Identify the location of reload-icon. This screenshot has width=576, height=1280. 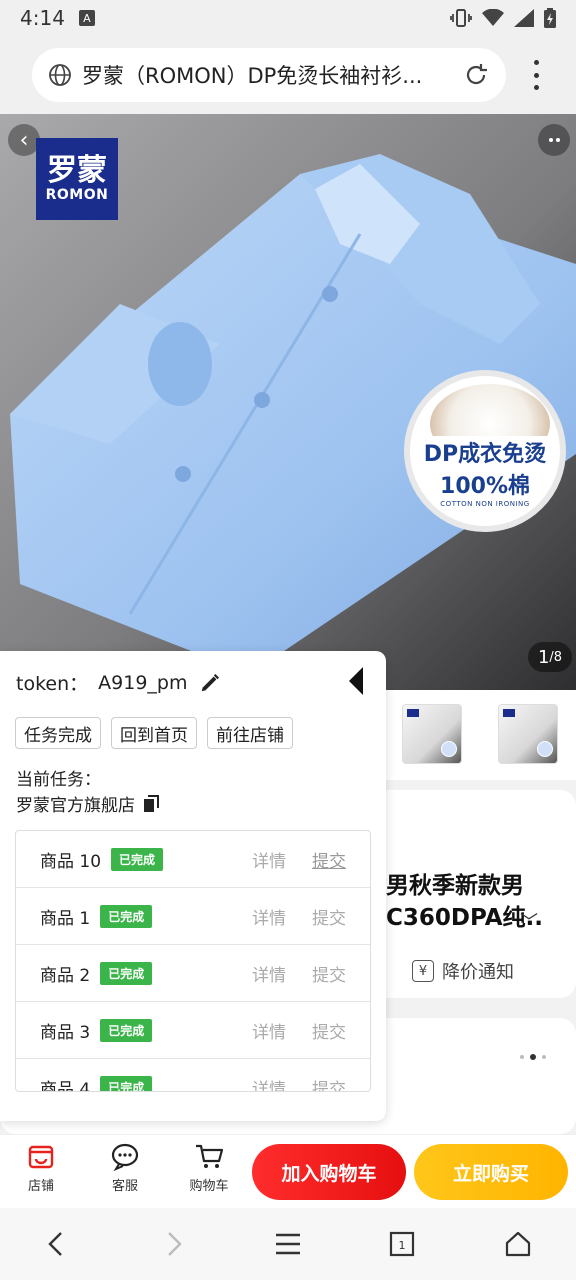
(476, 75).